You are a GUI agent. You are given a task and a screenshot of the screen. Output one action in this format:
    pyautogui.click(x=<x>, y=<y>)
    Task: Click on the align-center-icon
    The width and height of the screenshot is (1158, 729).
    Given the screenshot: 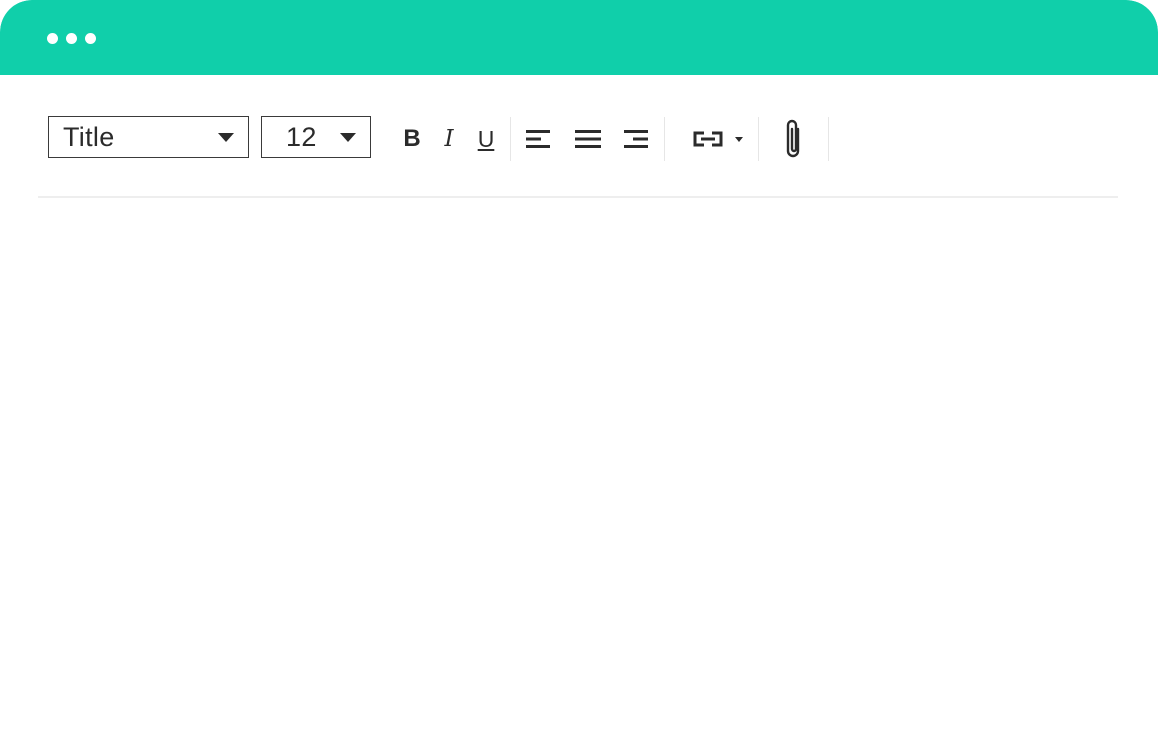 What is the action you would take?
    pyautogui.click(x=588, y=139)
    